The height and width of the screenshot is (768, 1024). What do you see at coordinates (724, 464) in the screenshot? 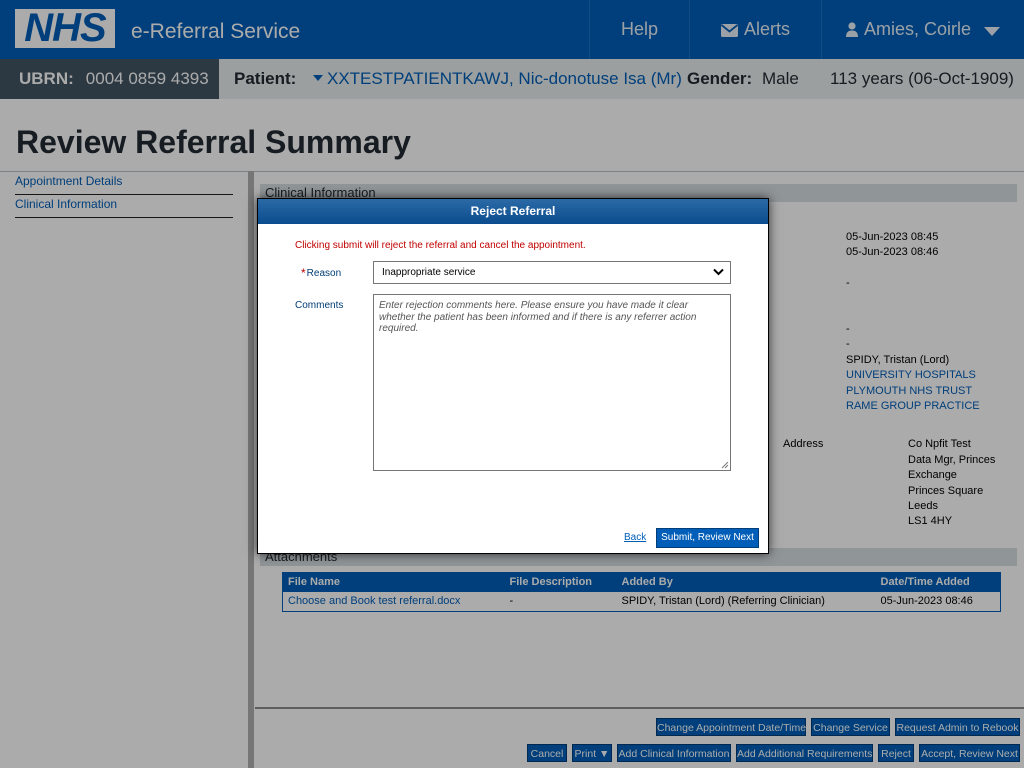
I see `resize-grip-icon` at bounding box center [724, 464].